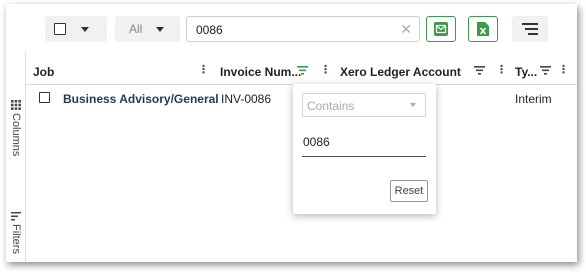  Describe the element at coordinates (16, 216) in the screenshot. I see `filter-bars-icon` at that location.